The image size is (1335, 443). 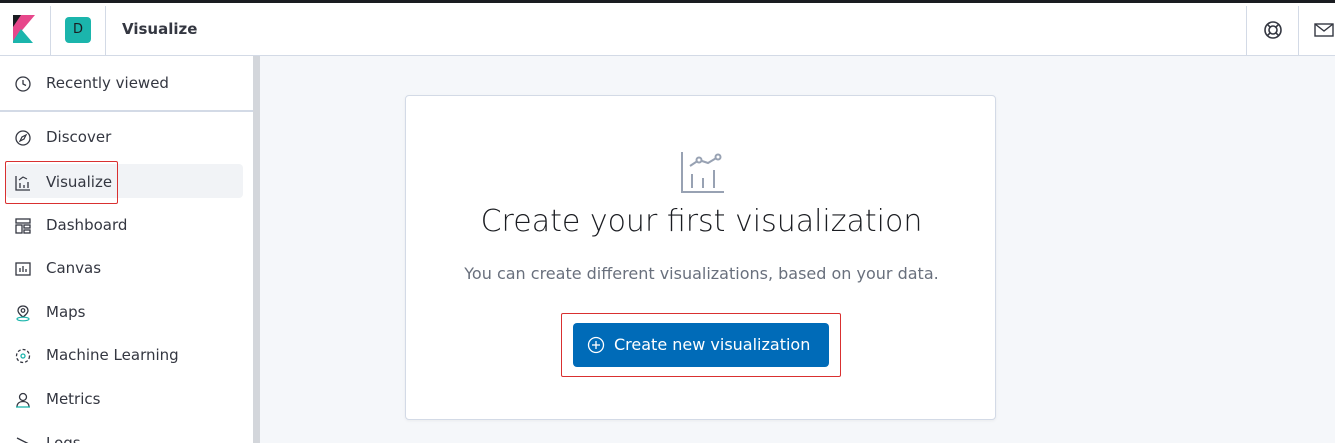 What do you see at coordinates (78, 30) in the screenshot?
I see `space-avatar: D` at bounding box center [78, 30].